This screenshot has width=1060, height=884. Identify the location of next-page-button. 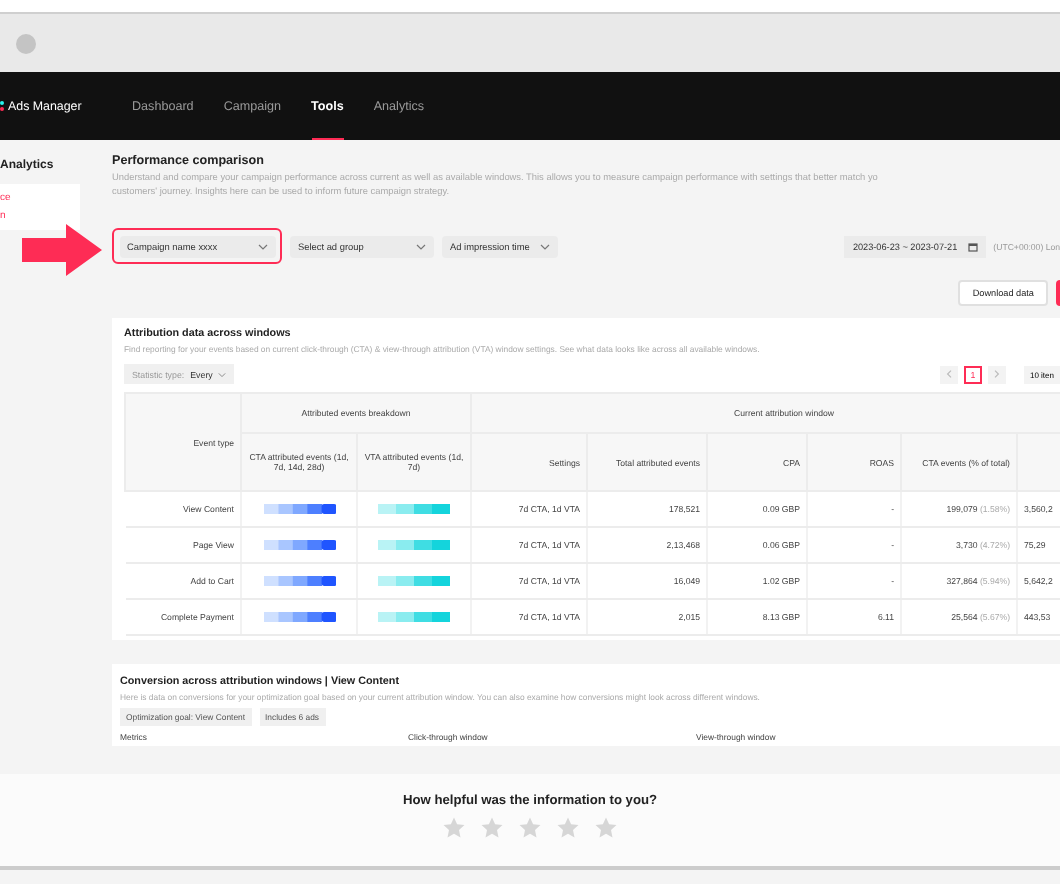
(996, 374).